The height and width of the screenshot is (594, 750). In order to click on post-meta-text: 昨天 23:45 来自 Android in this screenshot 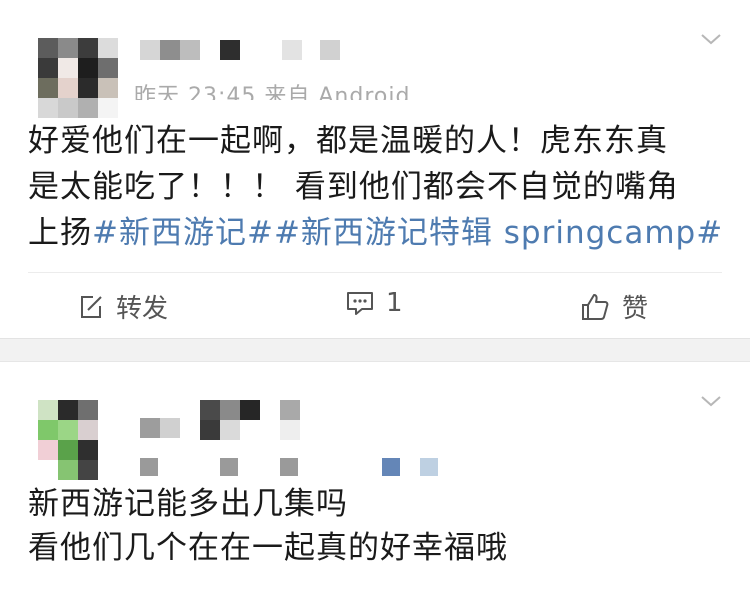, I will do `click(272, 92)`.